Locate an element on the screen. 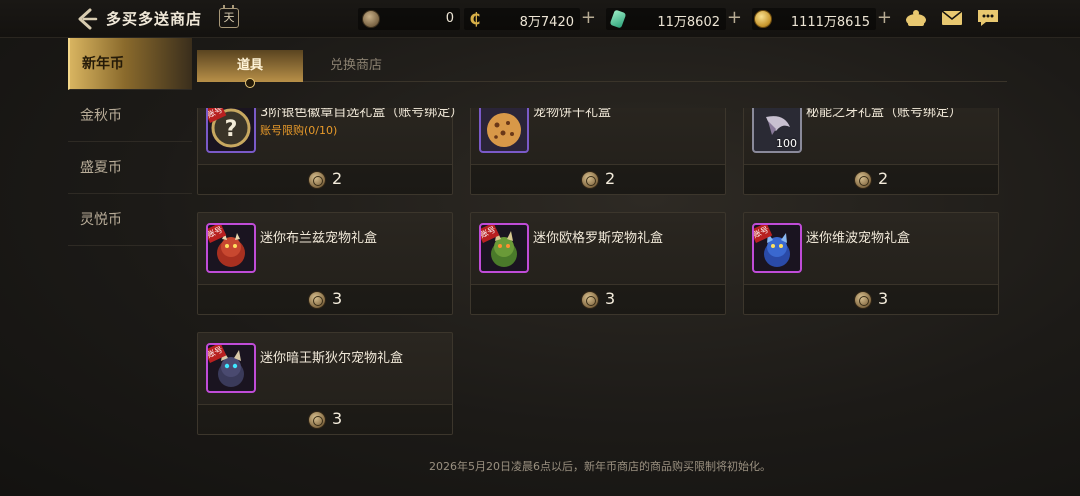 This screenshot has height=496, width=1080. shop-item-card: 账号 迷你布兰兹宠物礼盒 3 is located at coordinates (325, 263).